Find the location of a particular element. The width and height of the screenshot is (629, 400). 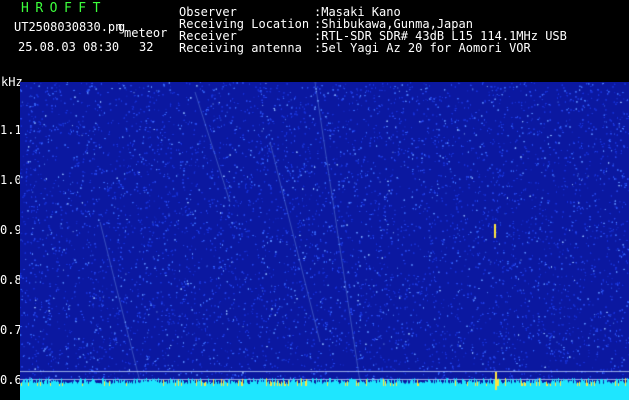

y-tick-label: 1.0 is located at coordinates (11, 180).